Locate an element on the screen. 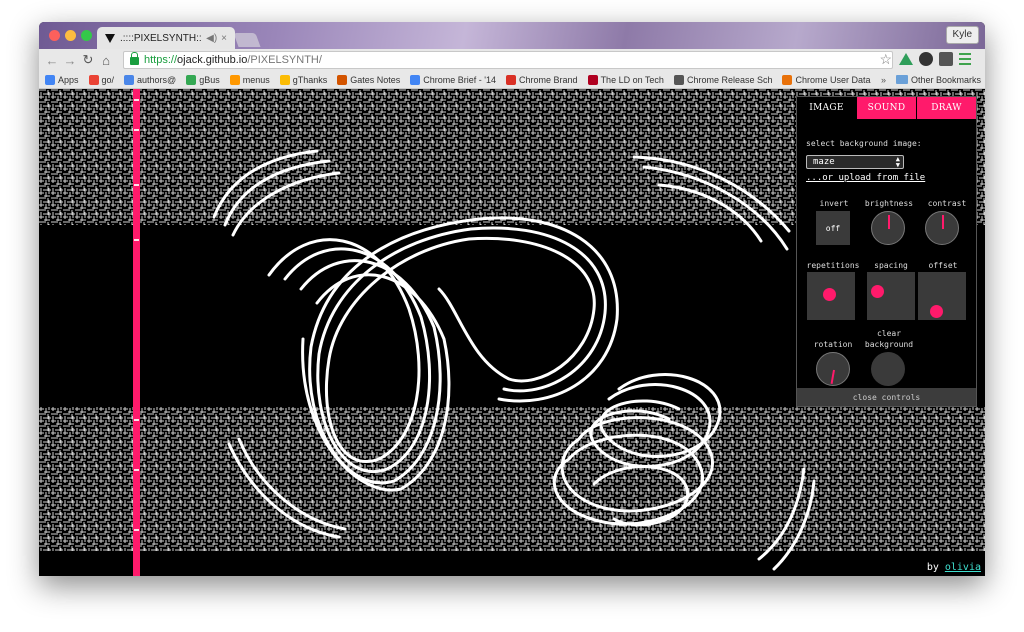  new-tab-button is located at coordinates (247, 40).